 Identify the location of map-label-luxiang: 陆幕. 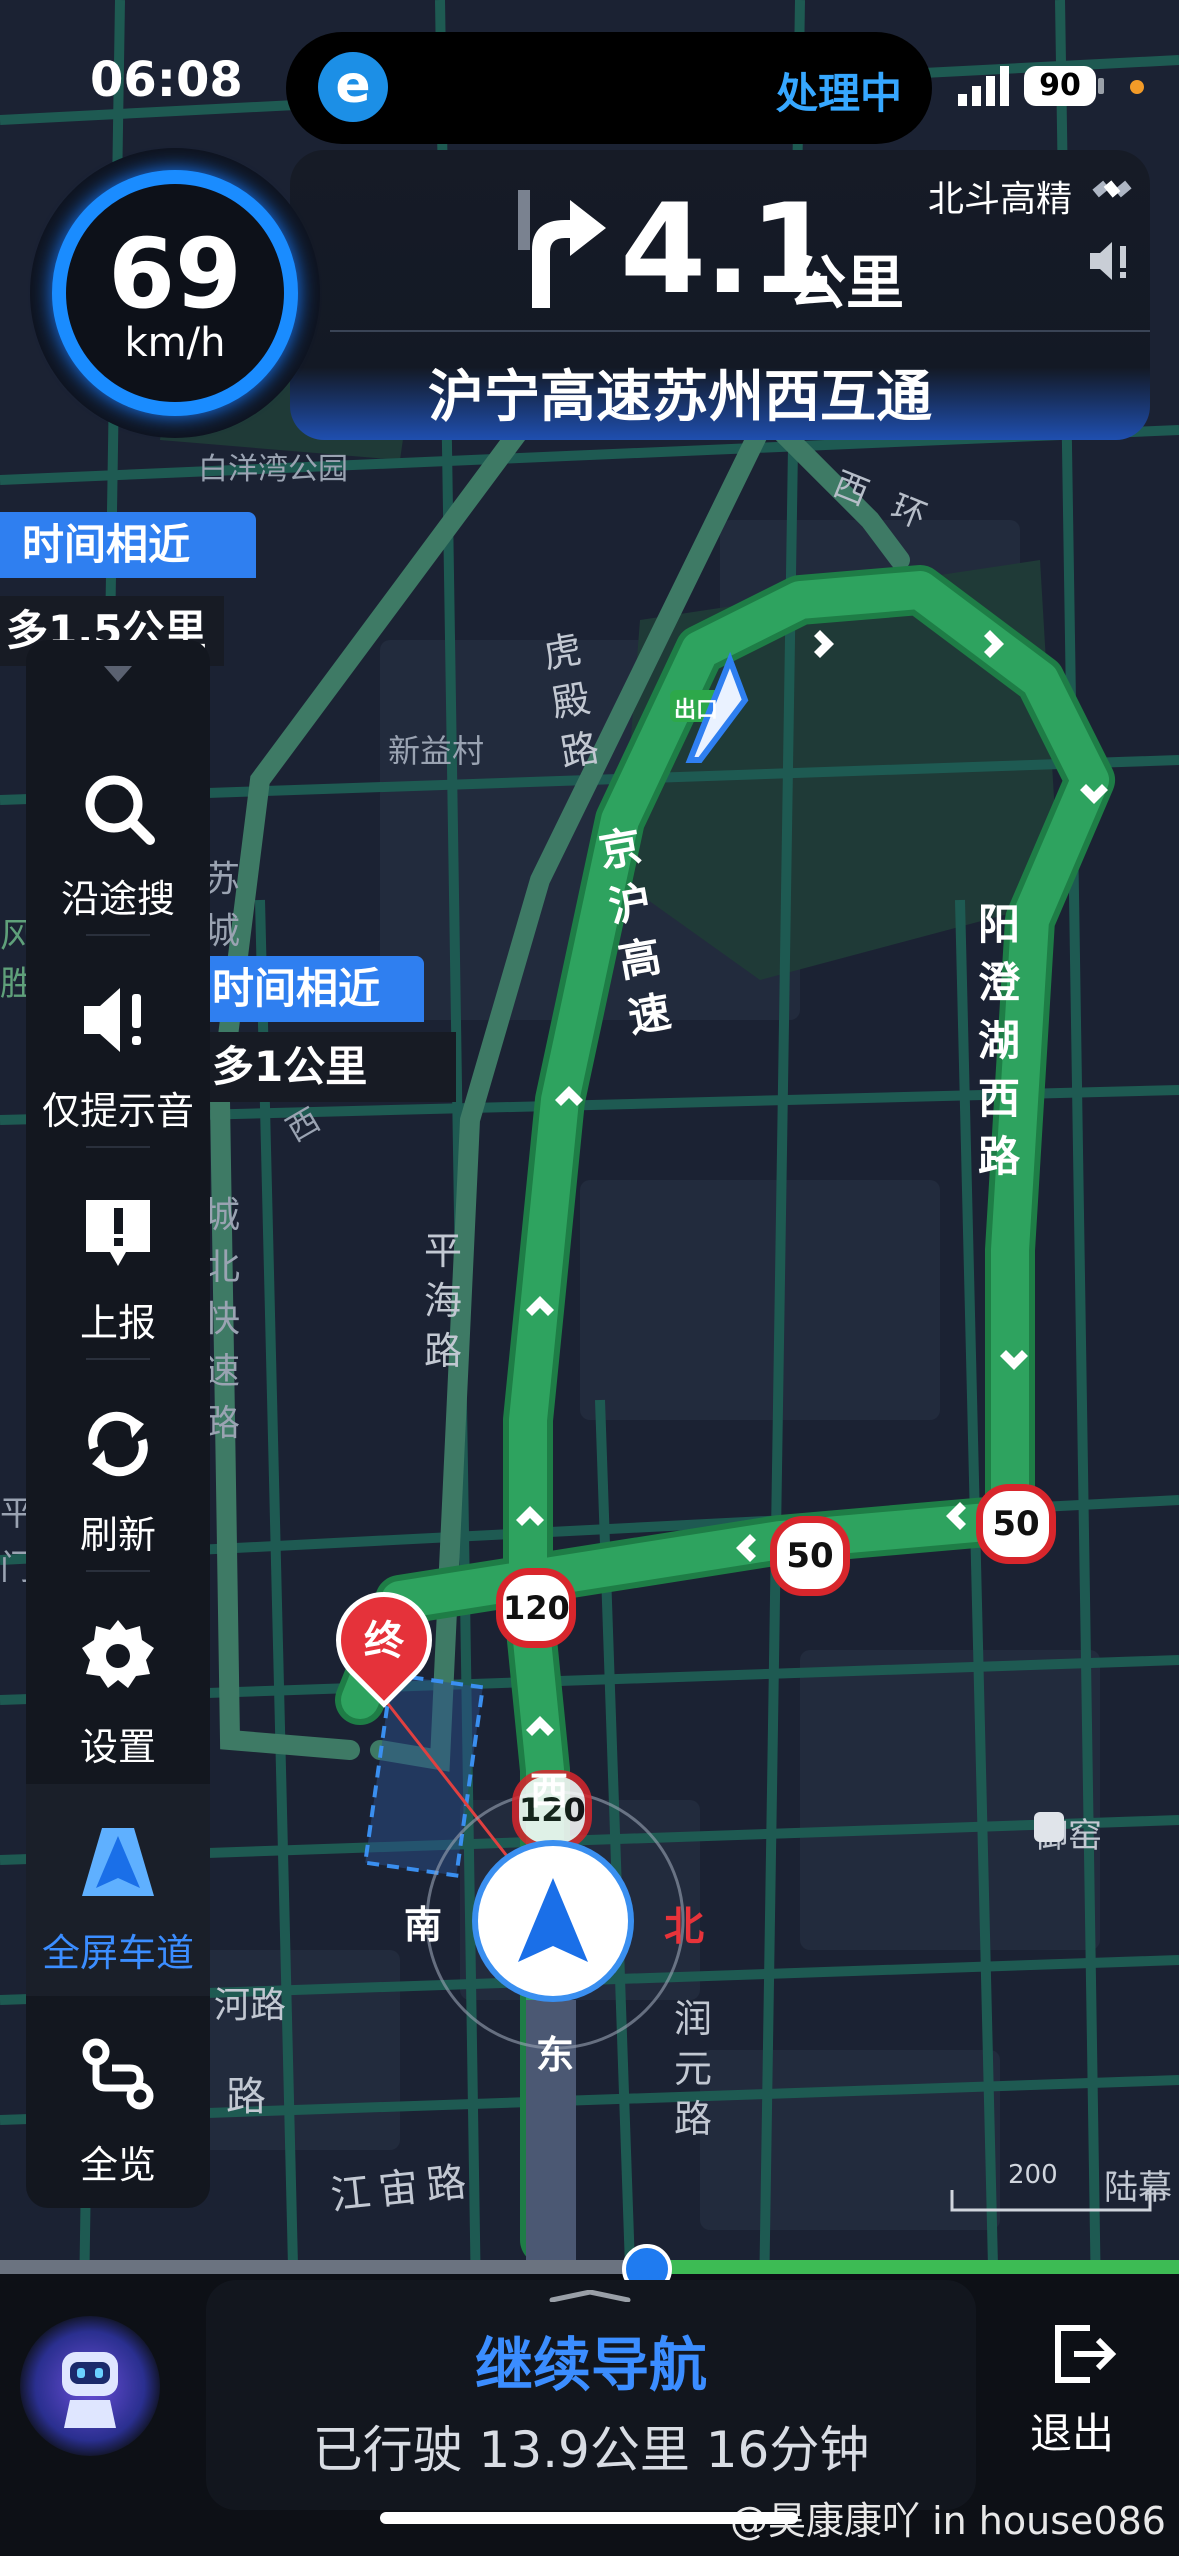
(1138, 2188).